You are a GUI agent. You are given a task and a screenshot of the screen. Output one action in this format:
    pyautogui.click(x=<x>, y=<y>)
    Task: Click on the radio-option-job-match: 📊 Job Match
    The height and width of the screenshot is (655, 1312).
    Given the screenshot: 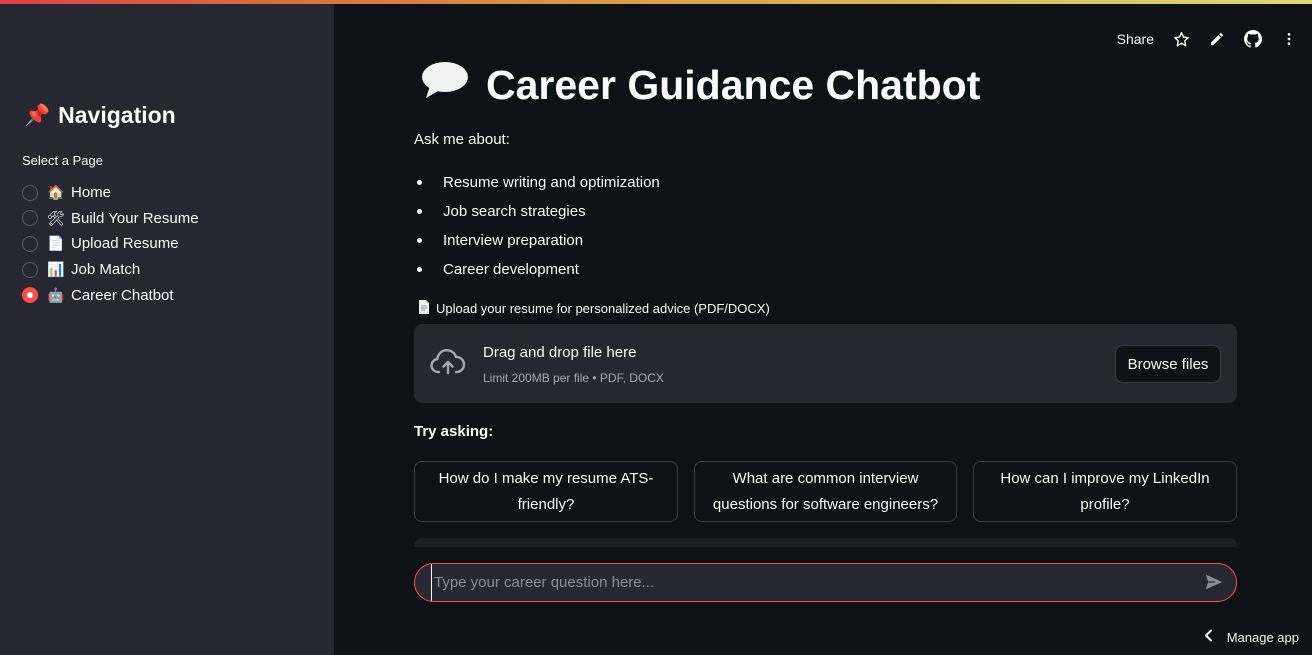 What is the action you would take?
    pyautogui.click(x=110, y=270)
    